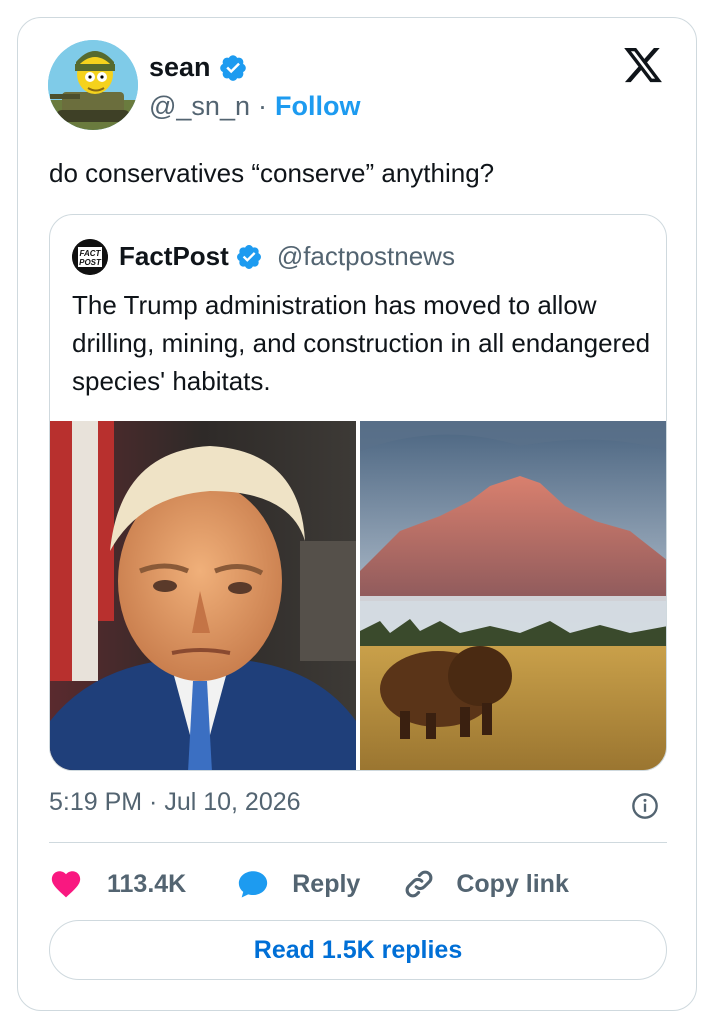 The width and height of the screenshot is (720, 1032). Describe the element at coordinates (253, 884) in the screenshot. I see `reply-bubble-icon` at that location.